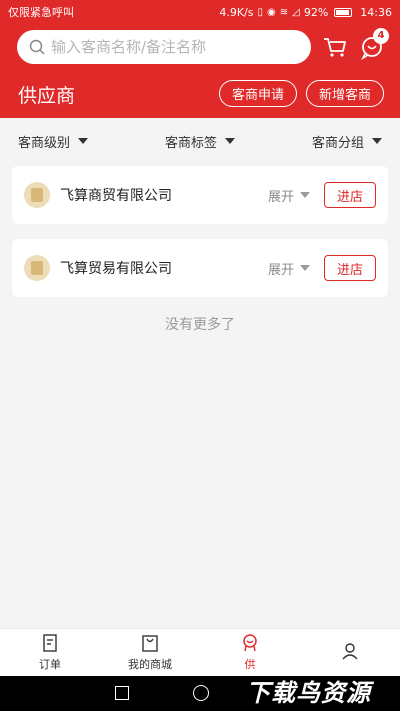  What do you see at coordinates (47, 96) in the screenshot?
I see `page-title: 供应商` at bounding box center [47, 96].